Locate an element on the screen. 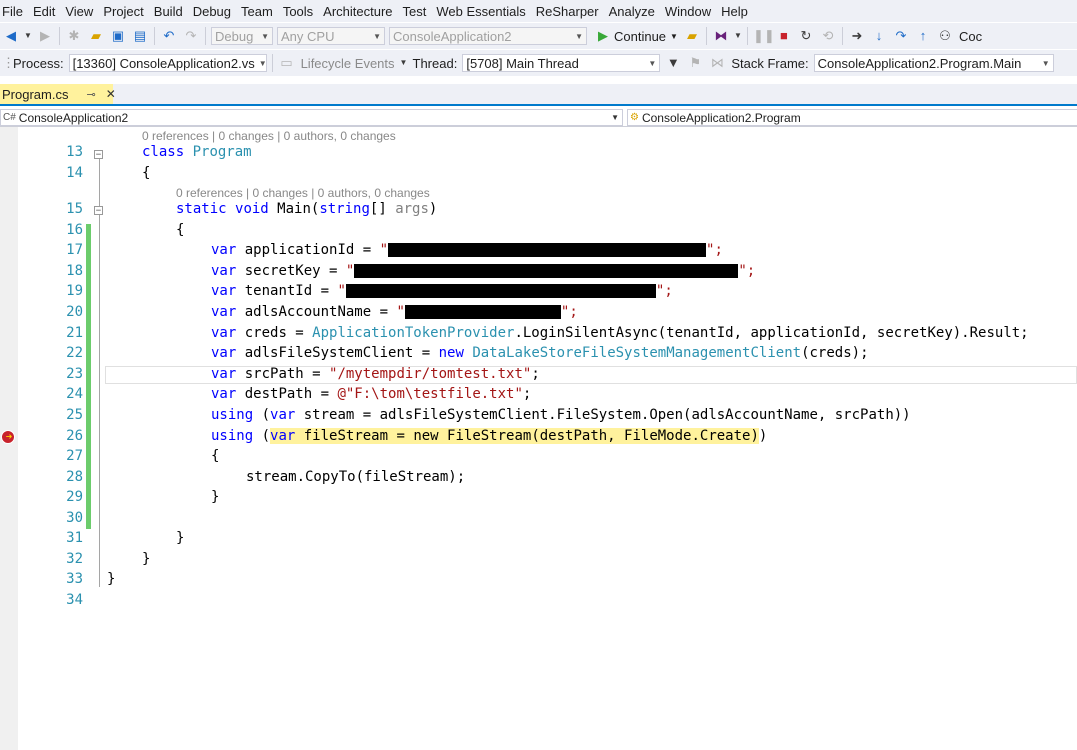 Image resolution: width=1077 pixels, height=750 pixels. menu-analyze: Analyze is located at coordinates (637, 11).